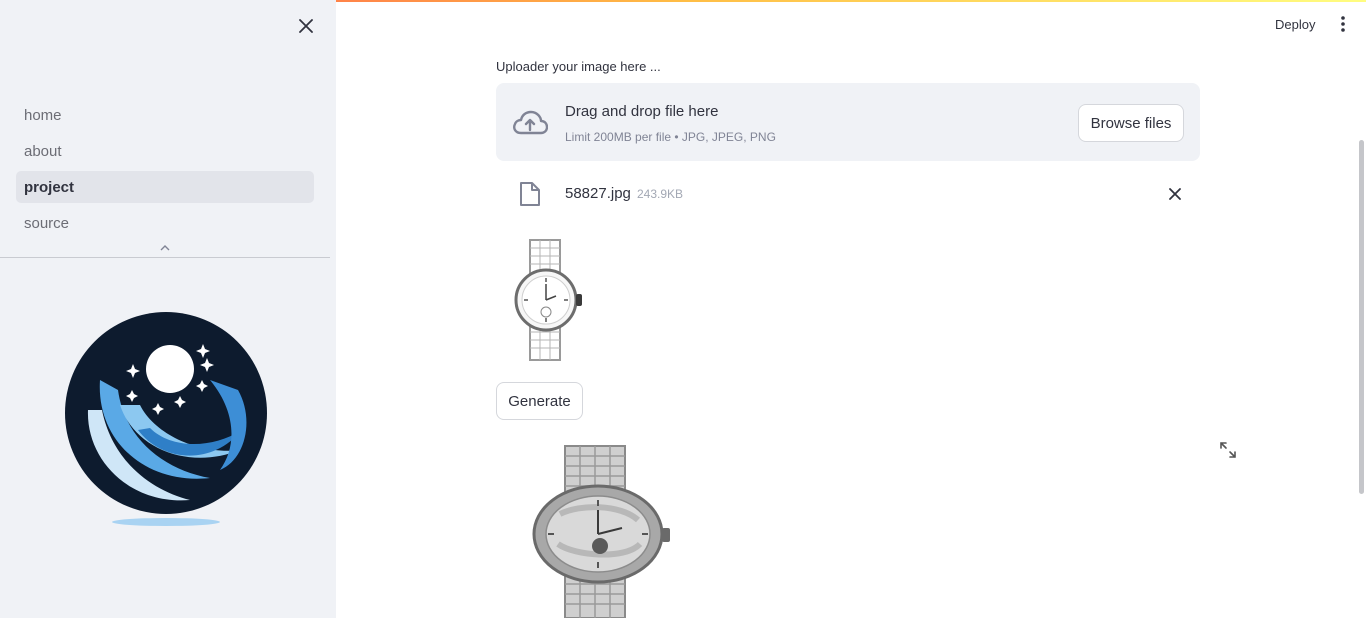 The height and width of the screenshot is (618, 1366). I want to click on uploaded-watch-image, so click(548, 300).